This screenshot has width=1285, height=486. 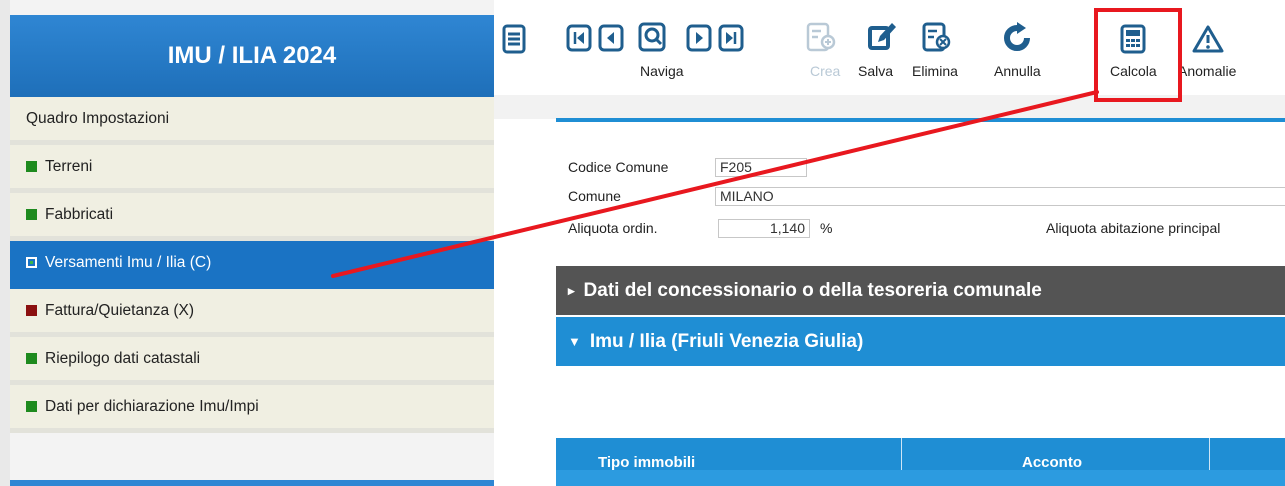 What do you see at coordinates (726, 341) in the screenshot?
I see `section-title: Imu / Ilia (Friuli Venezia Giulia)` at bounding box center [726, 341].